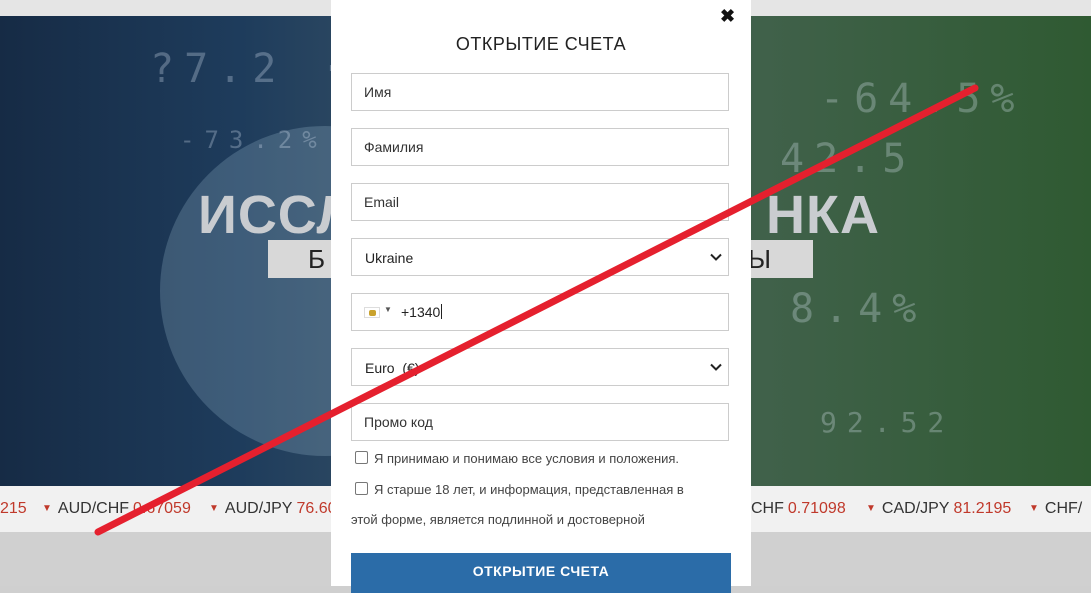 The height and width of the screenshot is (593, 1091). Describe the element at coordinates (848, 159) in the screenshot. I see `hero-decoration: 42.5` at that location.